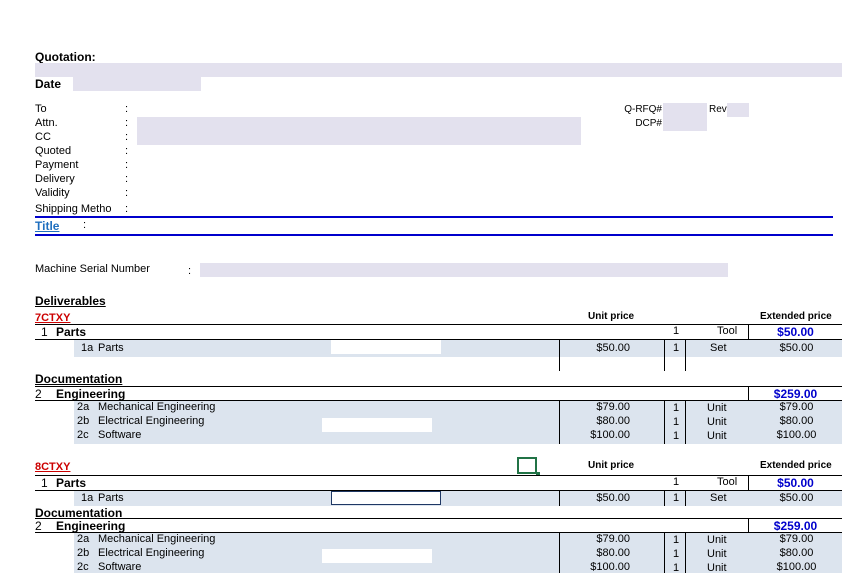  What do you see at coordinates (738, 110) in the screenshot?
I see `rev-field` at bounding box center [738, 110].